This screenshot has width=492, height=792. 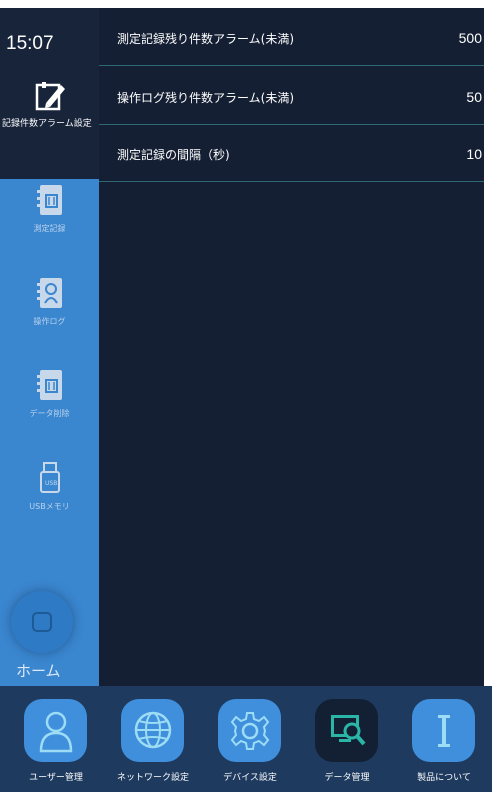 I want to click on bottom-nav: ユーザー管理 ネットワーク設定 デバイス設定 データ管理 製品について, so click(x=246, y=739).